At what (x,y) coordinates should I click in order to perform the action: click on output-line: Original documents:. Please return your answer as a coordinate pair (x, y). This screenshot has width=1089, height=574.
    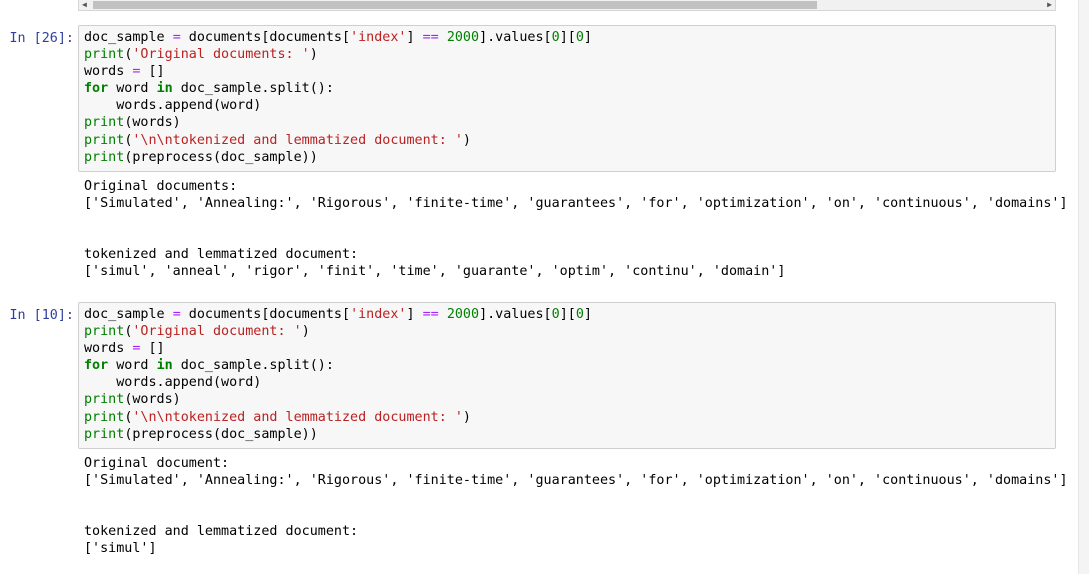
    Looking at the image, I should click on (161, 186).